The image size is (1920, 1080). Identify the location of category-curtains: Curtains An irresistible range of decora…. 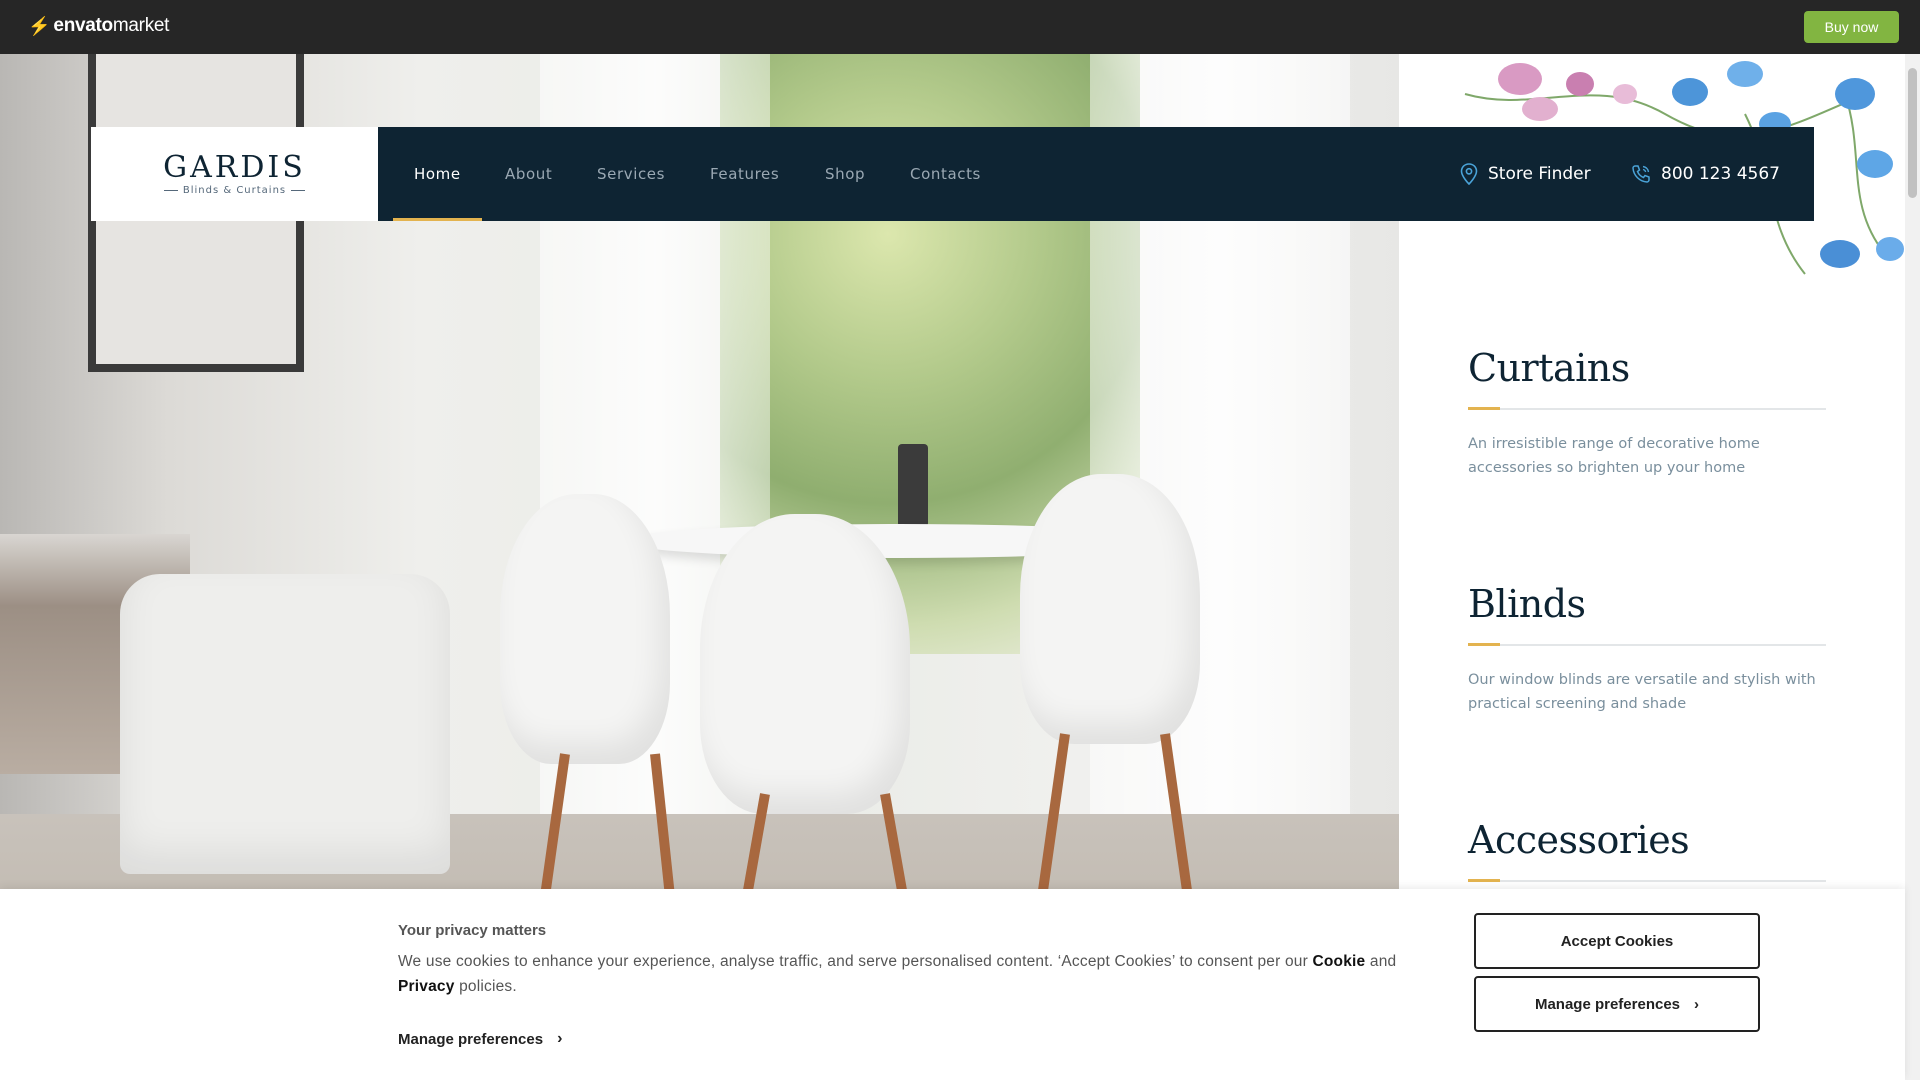
(1647, 413).